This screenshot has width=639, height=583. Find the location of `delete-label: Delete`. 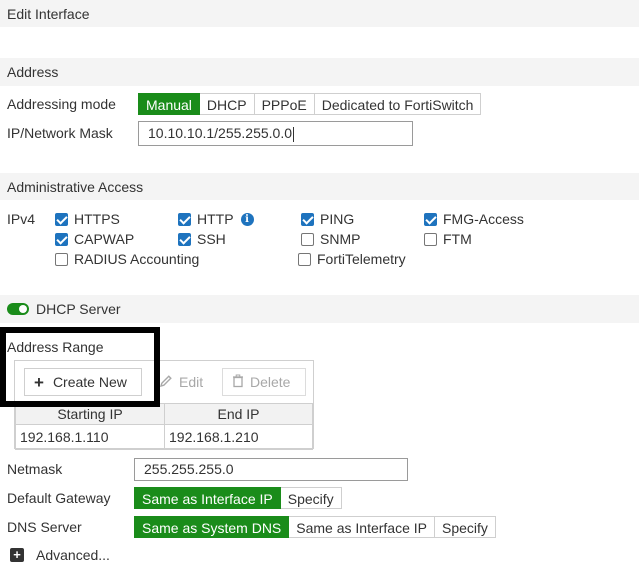

delete-label: Delete is located at coordinates (270, 382).